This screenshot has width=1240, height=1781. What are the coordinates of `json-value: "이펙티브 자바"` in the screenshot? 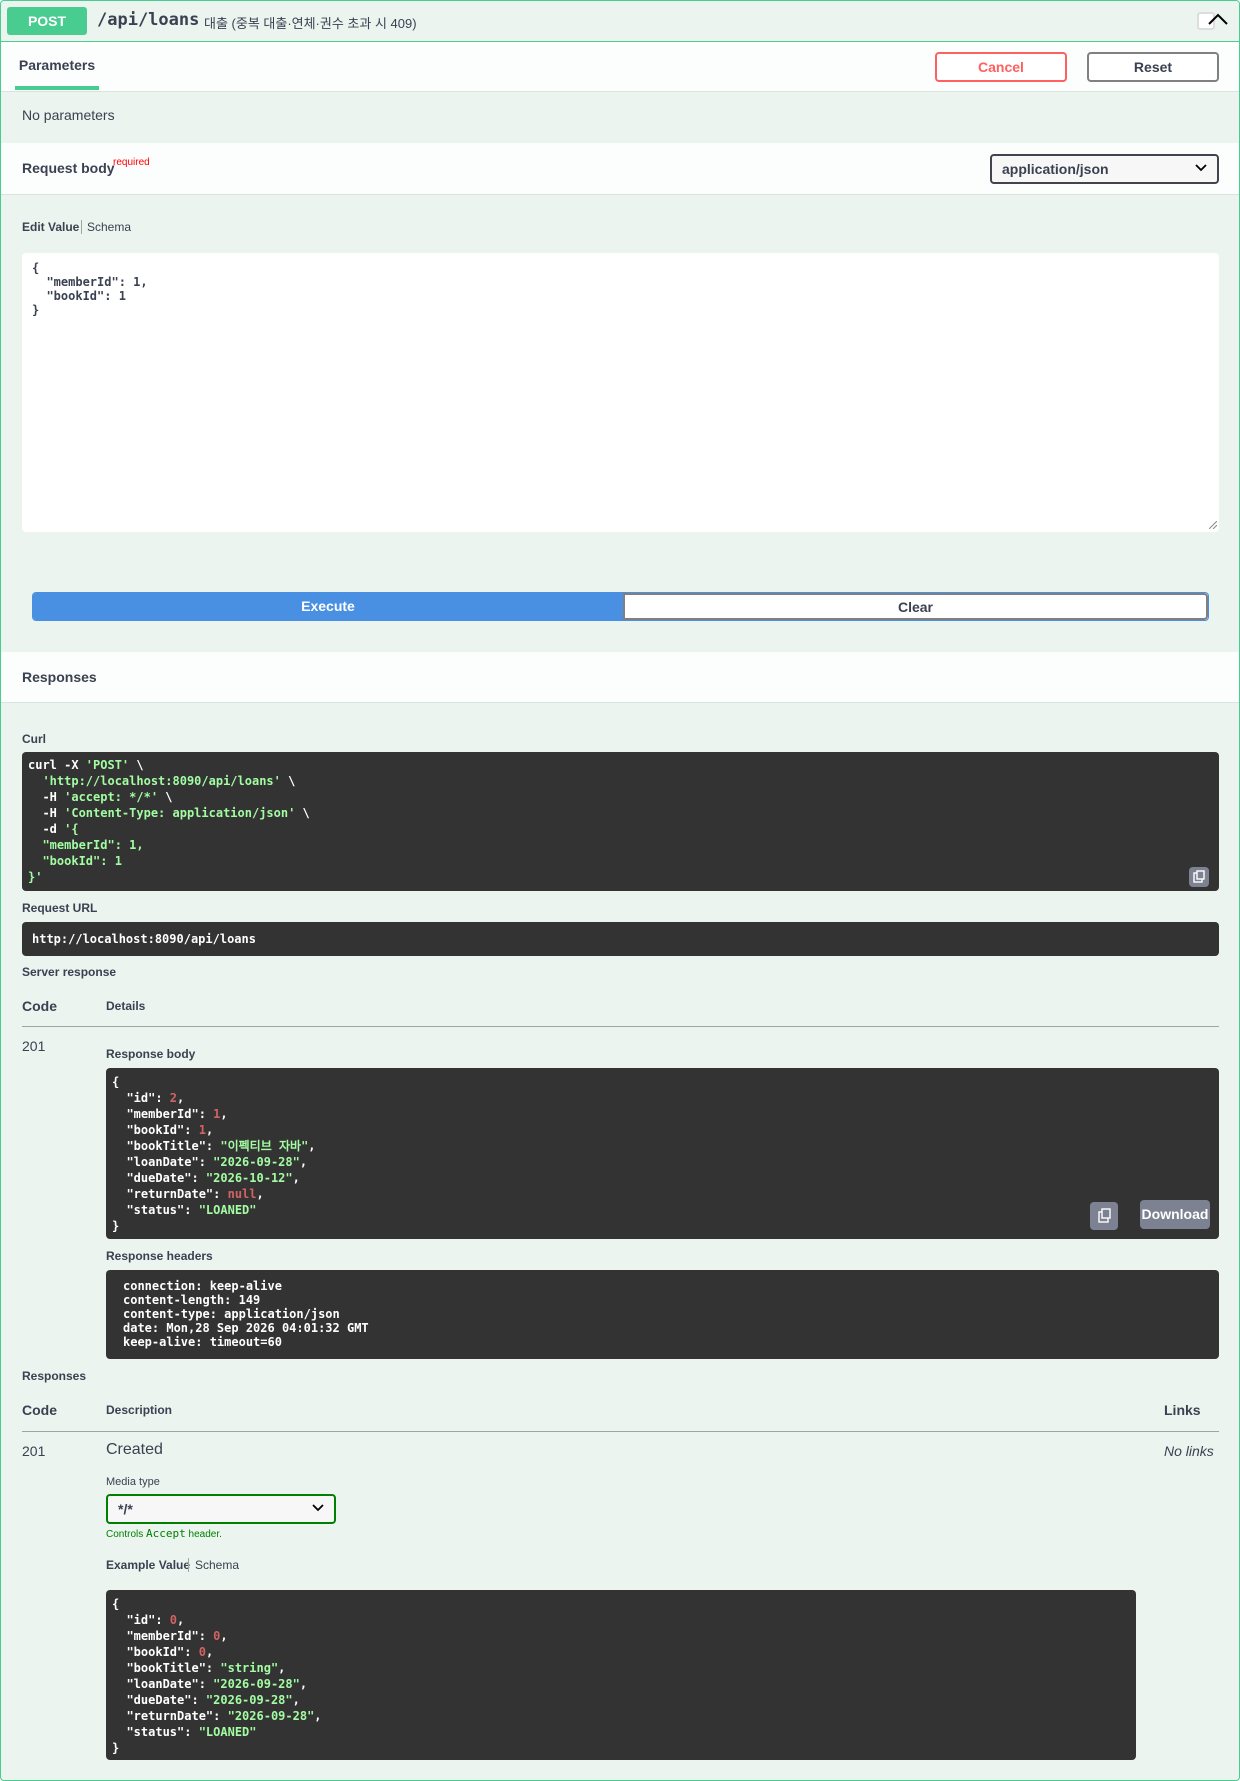 It's located at (264, 1146).